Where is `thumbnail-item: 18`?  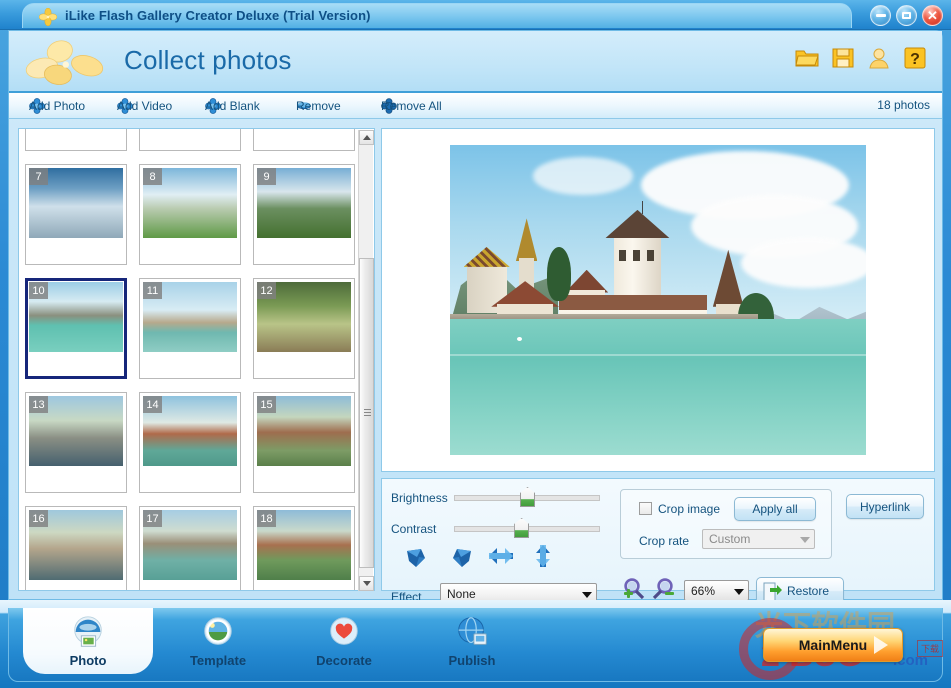 thumbnail-item: 18 is located at coordinates (304, 548).